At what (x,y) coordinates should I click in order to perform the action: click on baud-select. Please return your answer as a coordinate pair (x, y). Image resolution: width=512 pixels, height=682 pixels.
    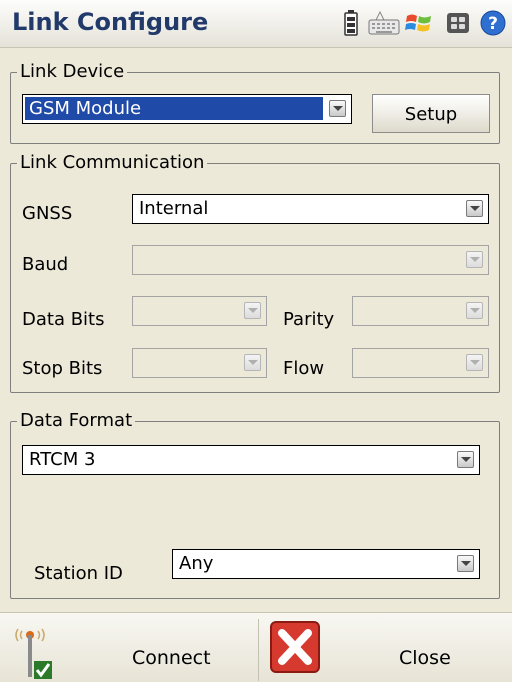
    Looking at the image, I should click on (310, 260).